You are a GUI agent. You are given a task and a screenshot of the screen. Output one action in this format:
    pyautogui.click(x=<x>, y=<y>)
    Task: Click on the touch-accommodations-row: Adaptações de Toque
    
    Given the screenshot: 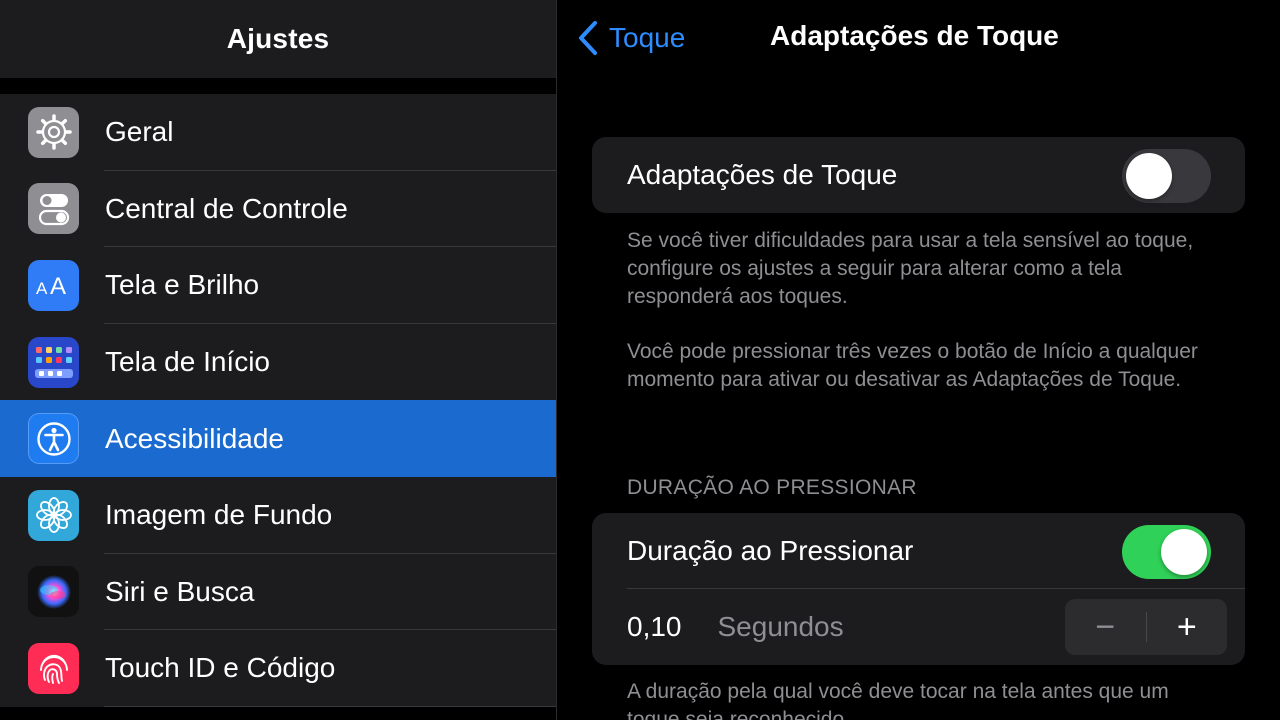 What is the action you would take?
    pyautogui.click(x=918, y=175)
    